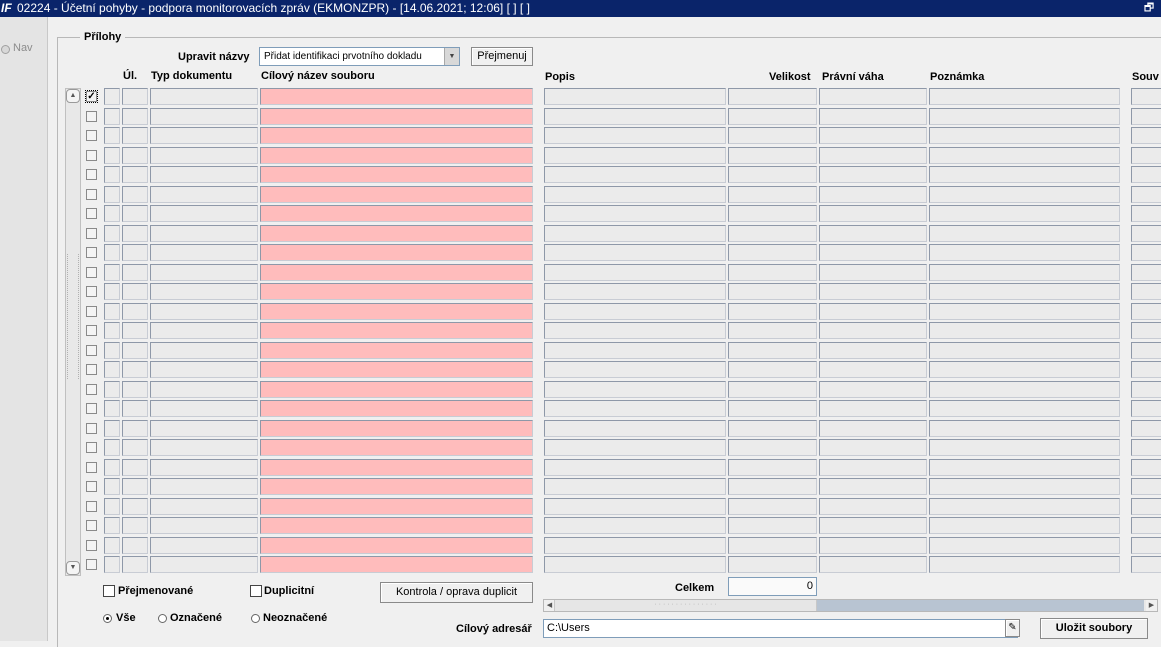 Image resolution: width=1161 pixels, height=647 pixels. Describe the element at coordinates (685, 605) in the screenshot. I see `horizontal-scrollbar-thumb: · · · · · · · · · · · · · · ·` at that location.